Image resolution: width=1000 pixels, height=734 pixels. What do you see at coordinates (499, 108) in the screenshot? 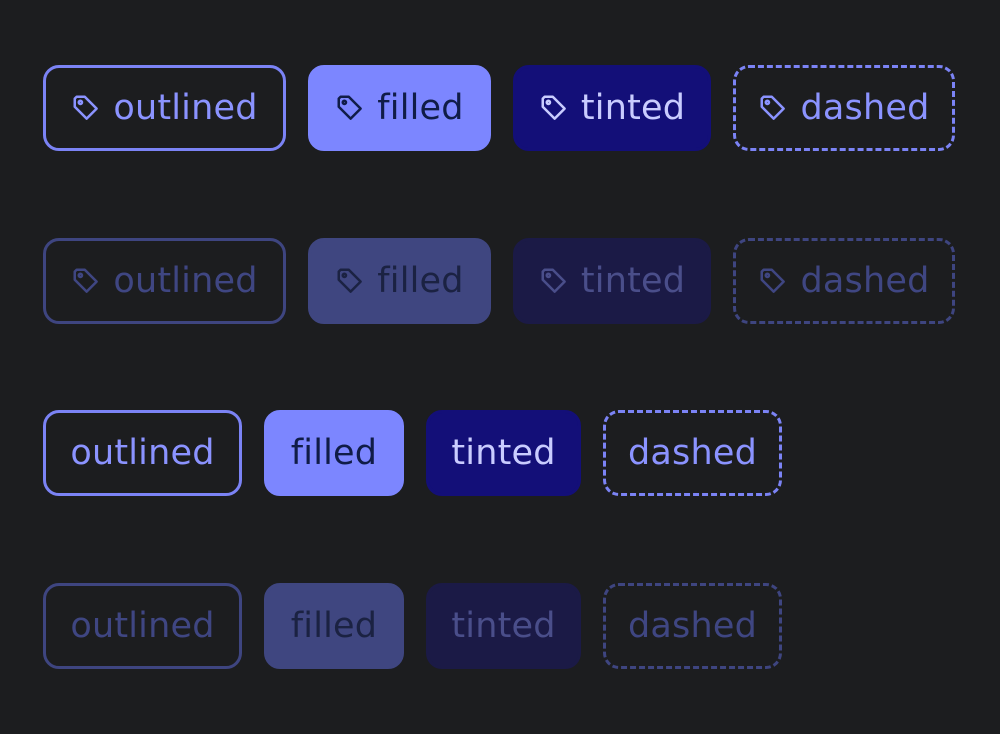
I see `chip-row-enabled-icon: outlined filled tinted dashed` at bounding box center [499, 108].